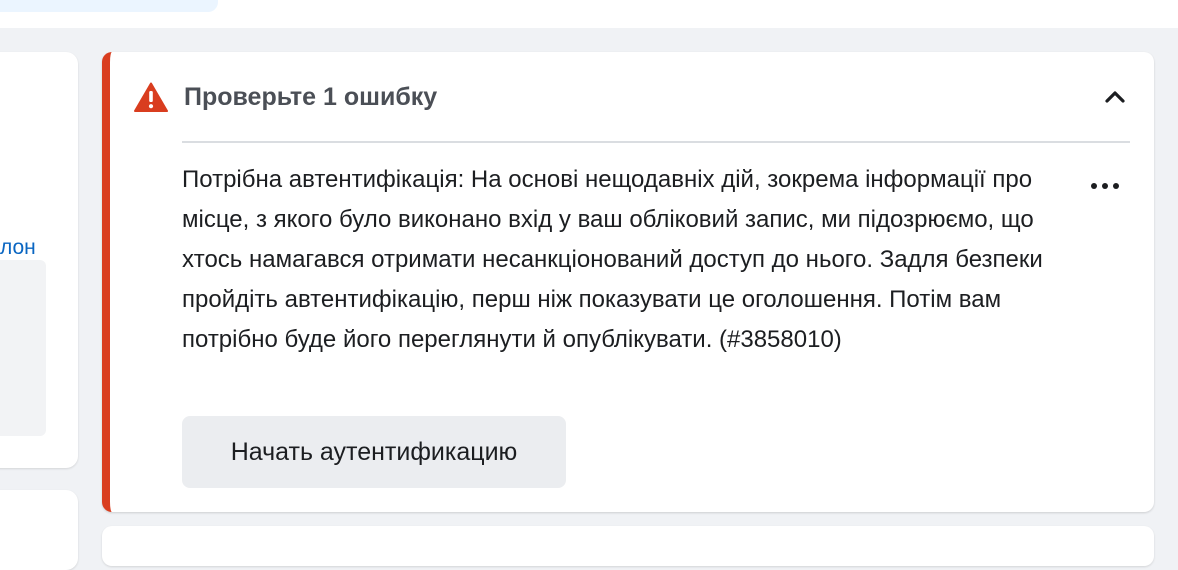  What do you see at coordinates (39, 530) in the screenshot?
I see `left-panel-card-secondary` at bounding box center [39, 530].